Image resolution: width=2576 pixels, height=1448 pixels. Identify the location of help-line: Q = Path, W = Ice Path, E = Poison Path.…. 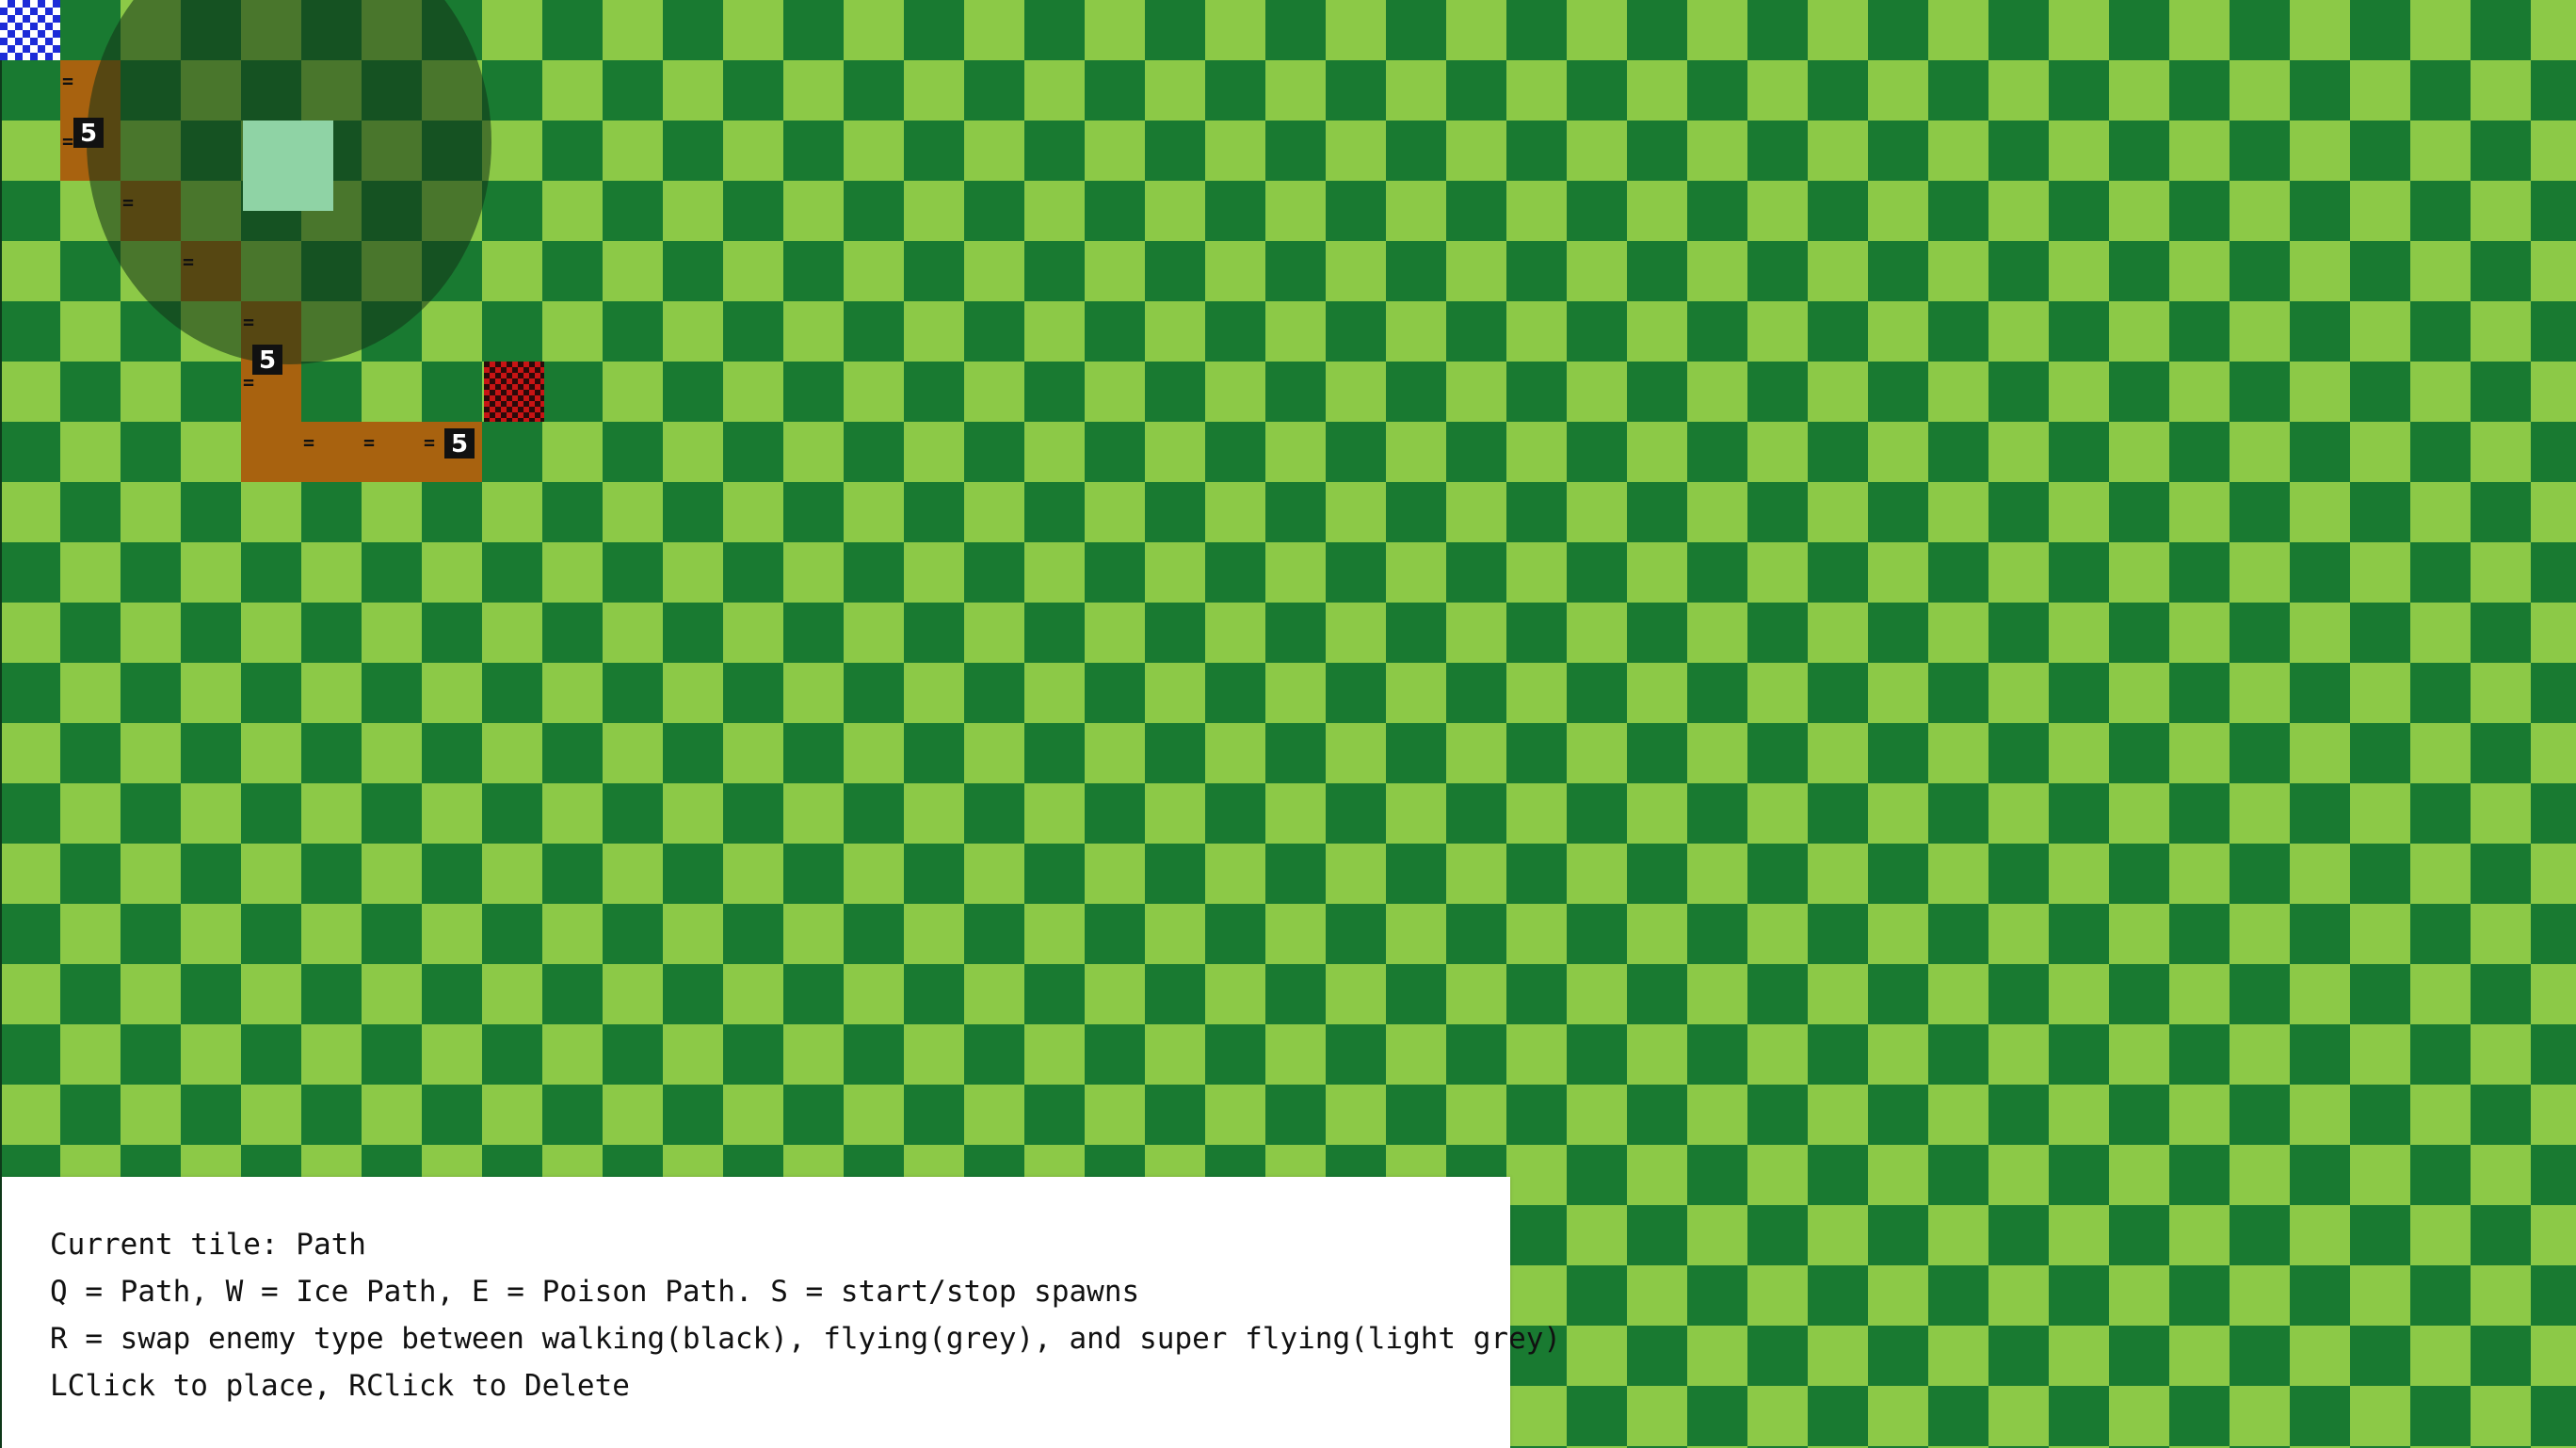
(595, 1292).